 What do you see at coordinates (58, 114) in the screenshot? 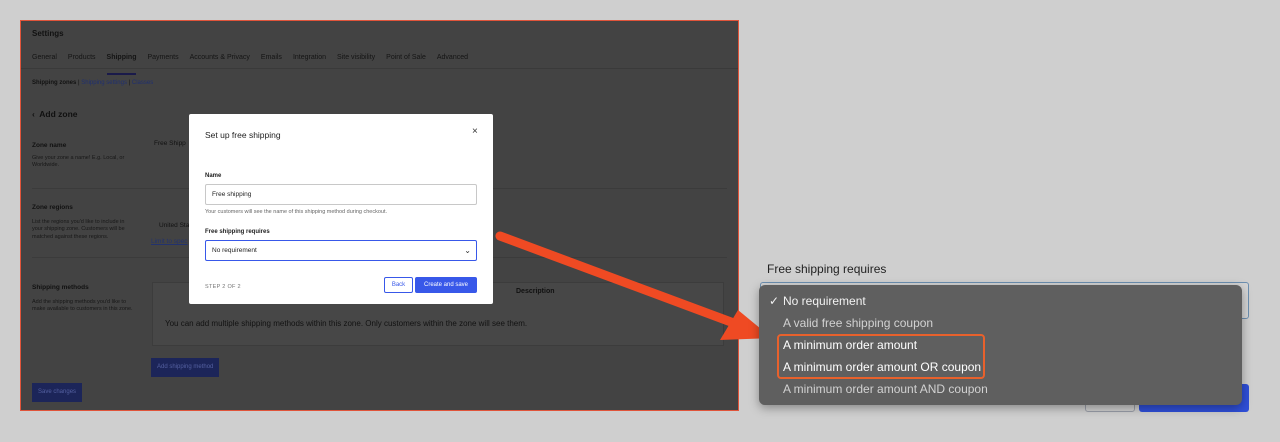
I see `add-zone-title: Add zone` at bounding box center [58, 114].